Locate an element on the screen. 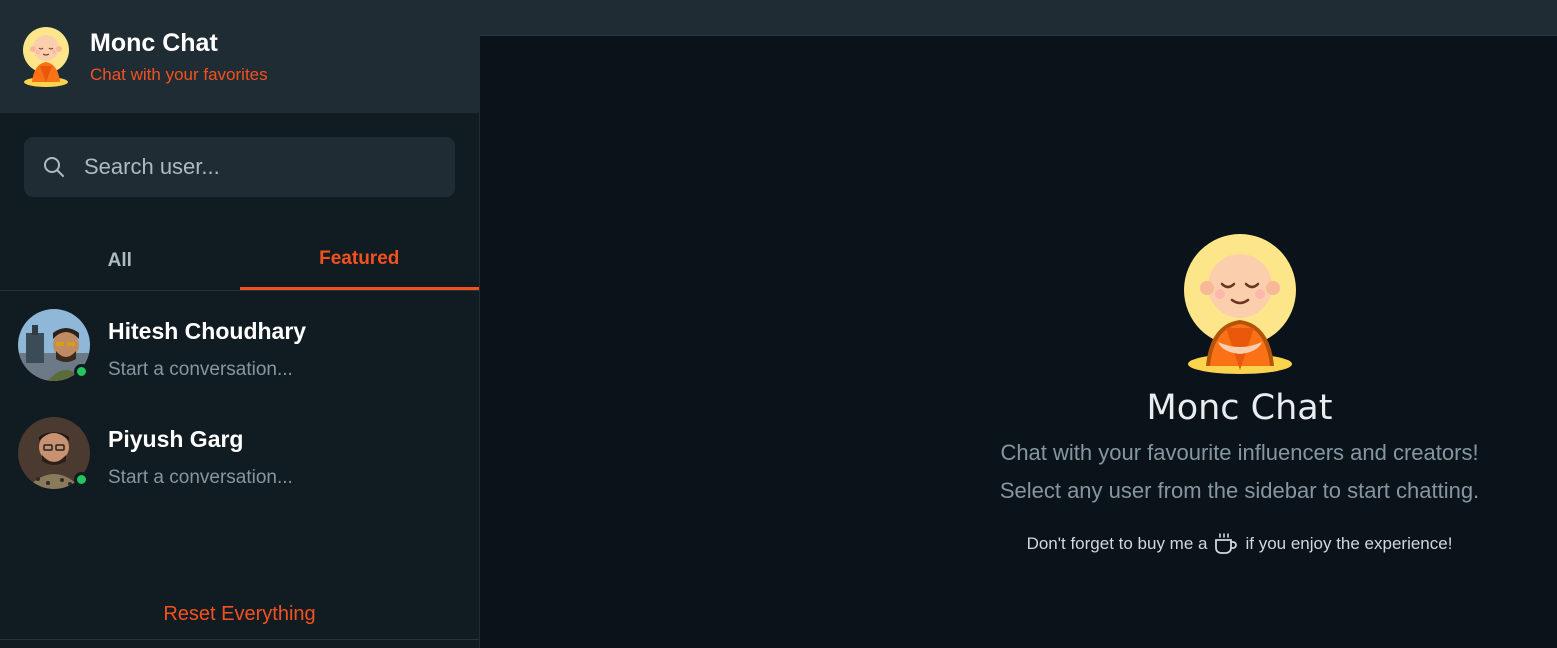 This screenshot has height=648, width=1557. divider is located at coordinates (239, 639).